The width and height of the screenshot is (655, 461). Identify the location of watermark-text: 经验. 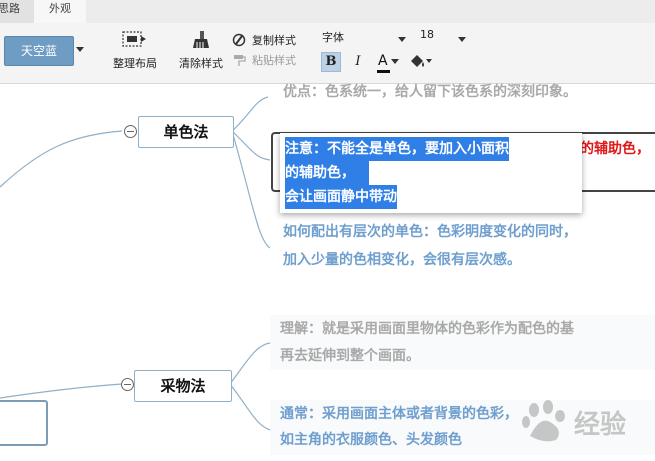
(600, 425).